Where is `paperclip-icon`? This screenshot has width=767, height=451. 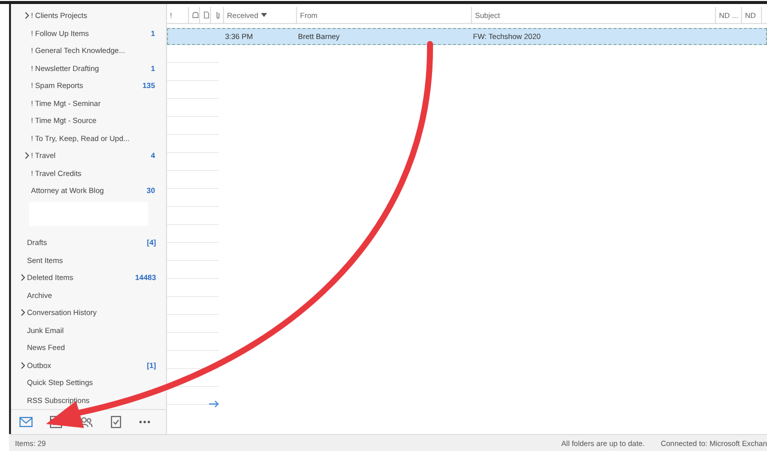 paperclip-icon is located at coordinates (218, 15).